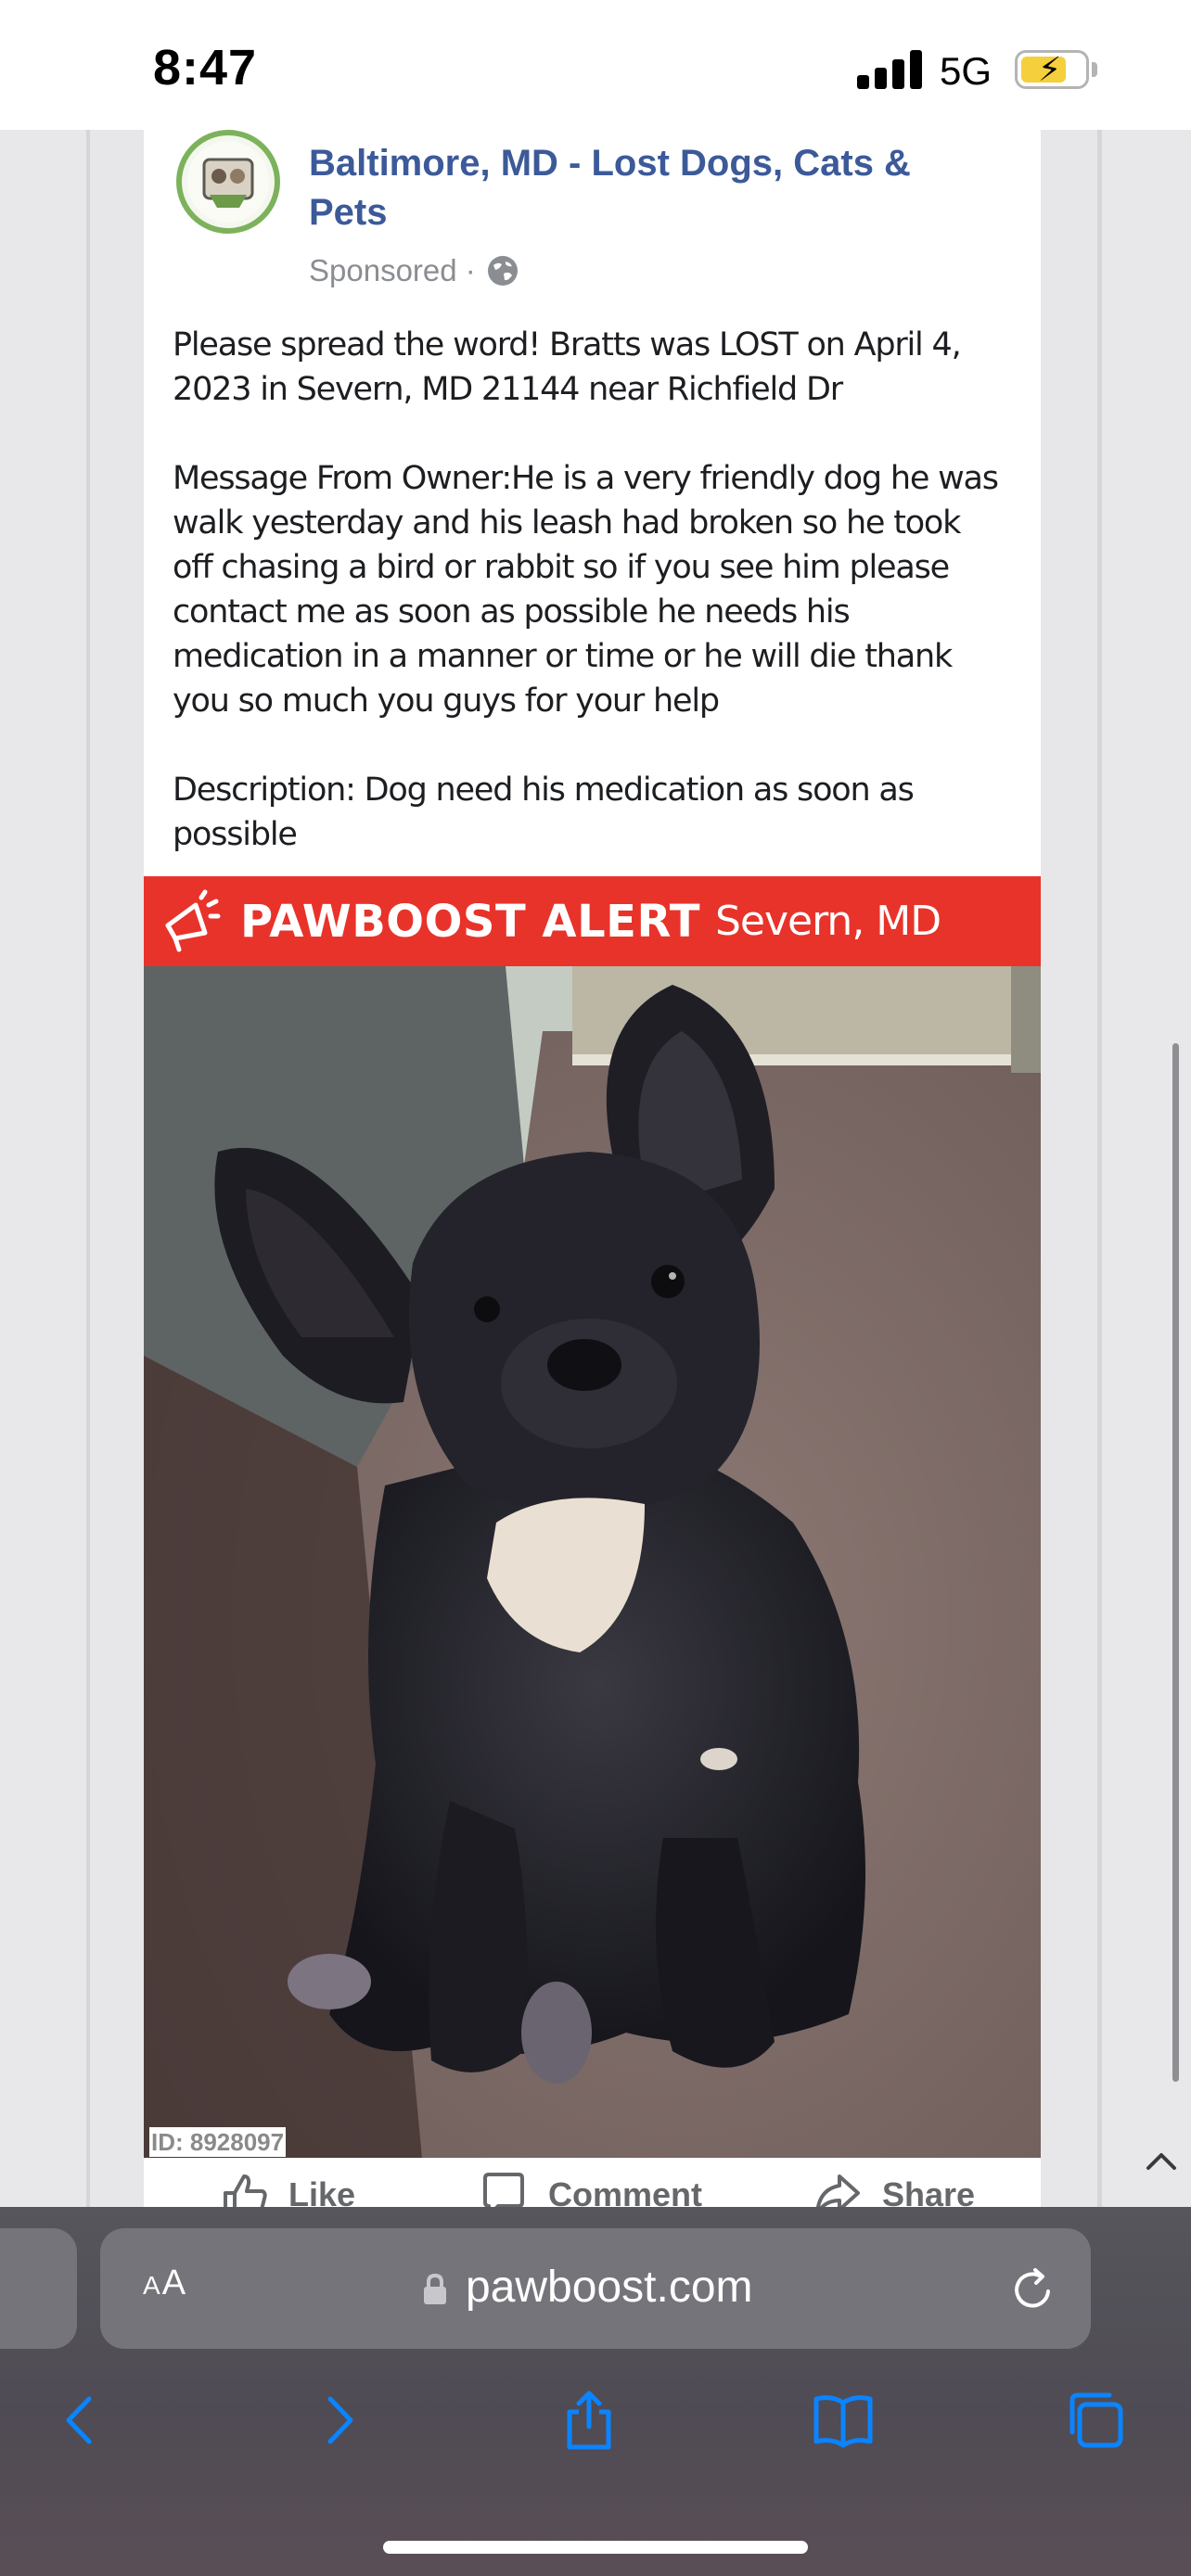 The width and height of the screenshot is (1191, 2576). Describe the element at coordinates (165, 2284) in the screenshot. I see `reader-settings-button: AA` at that location.